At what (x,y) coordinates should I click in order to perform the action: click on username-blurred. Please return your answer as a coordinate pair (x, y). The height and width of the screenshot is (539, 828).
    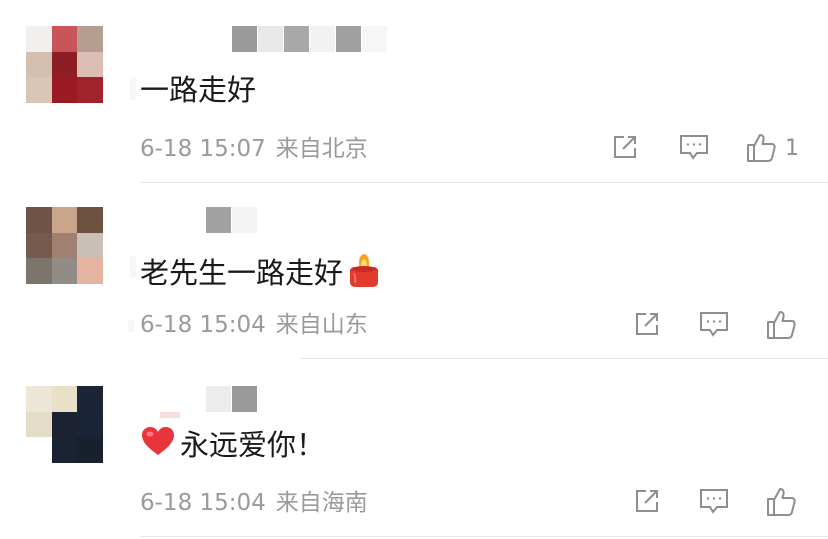
    Looking at the image, I should click on (236, 399).